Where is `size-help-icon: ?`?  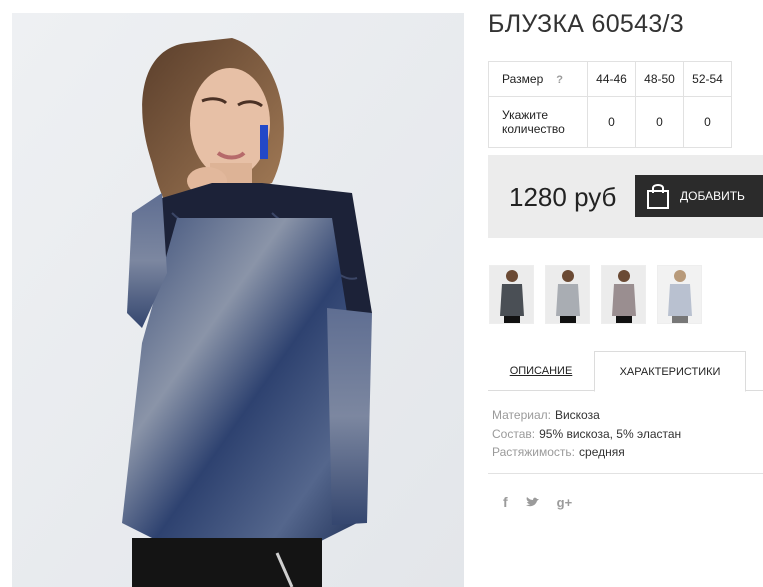 size-help-icon: ? is located at coordinates (559, 80).